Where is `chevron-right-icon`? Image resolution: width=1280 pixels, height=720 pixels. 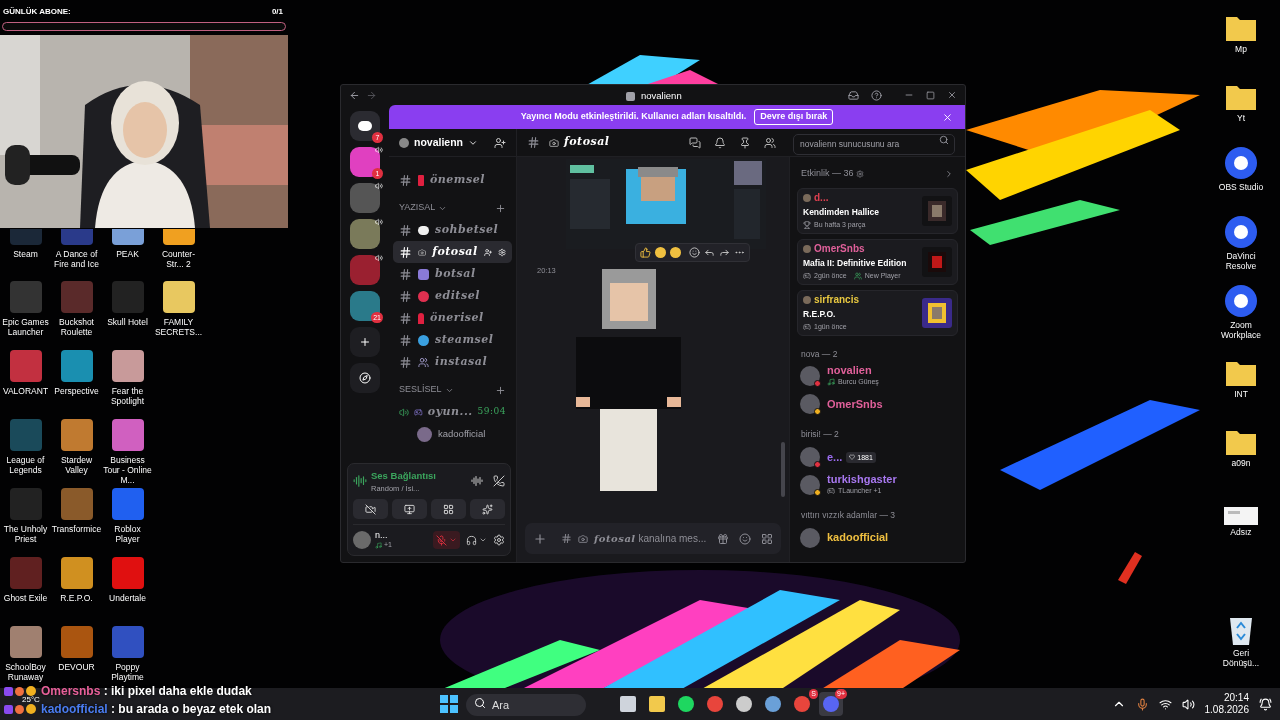 chevron-right-icon is located at coordinates (949, 173).